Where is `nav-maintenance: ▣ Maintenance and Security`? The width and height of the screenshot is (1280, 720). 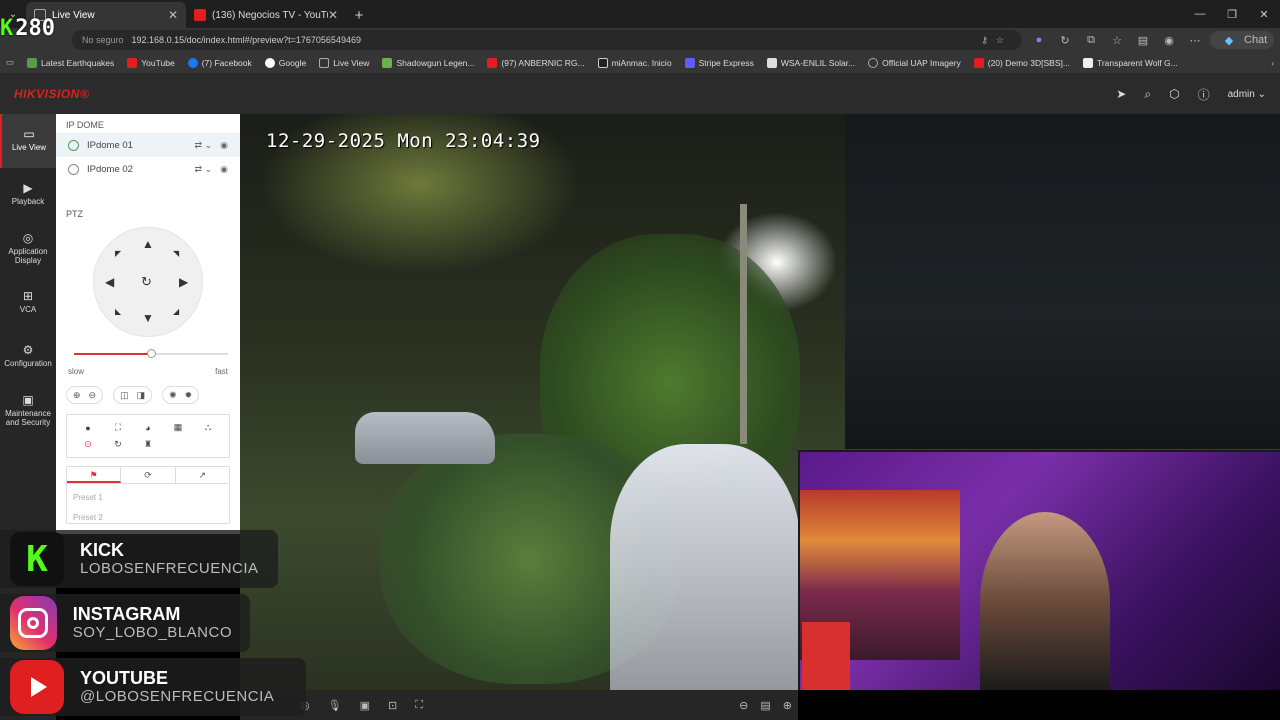
nav-maintenance: ▣ Maintenance and Security is located at coordinates (28, 411).